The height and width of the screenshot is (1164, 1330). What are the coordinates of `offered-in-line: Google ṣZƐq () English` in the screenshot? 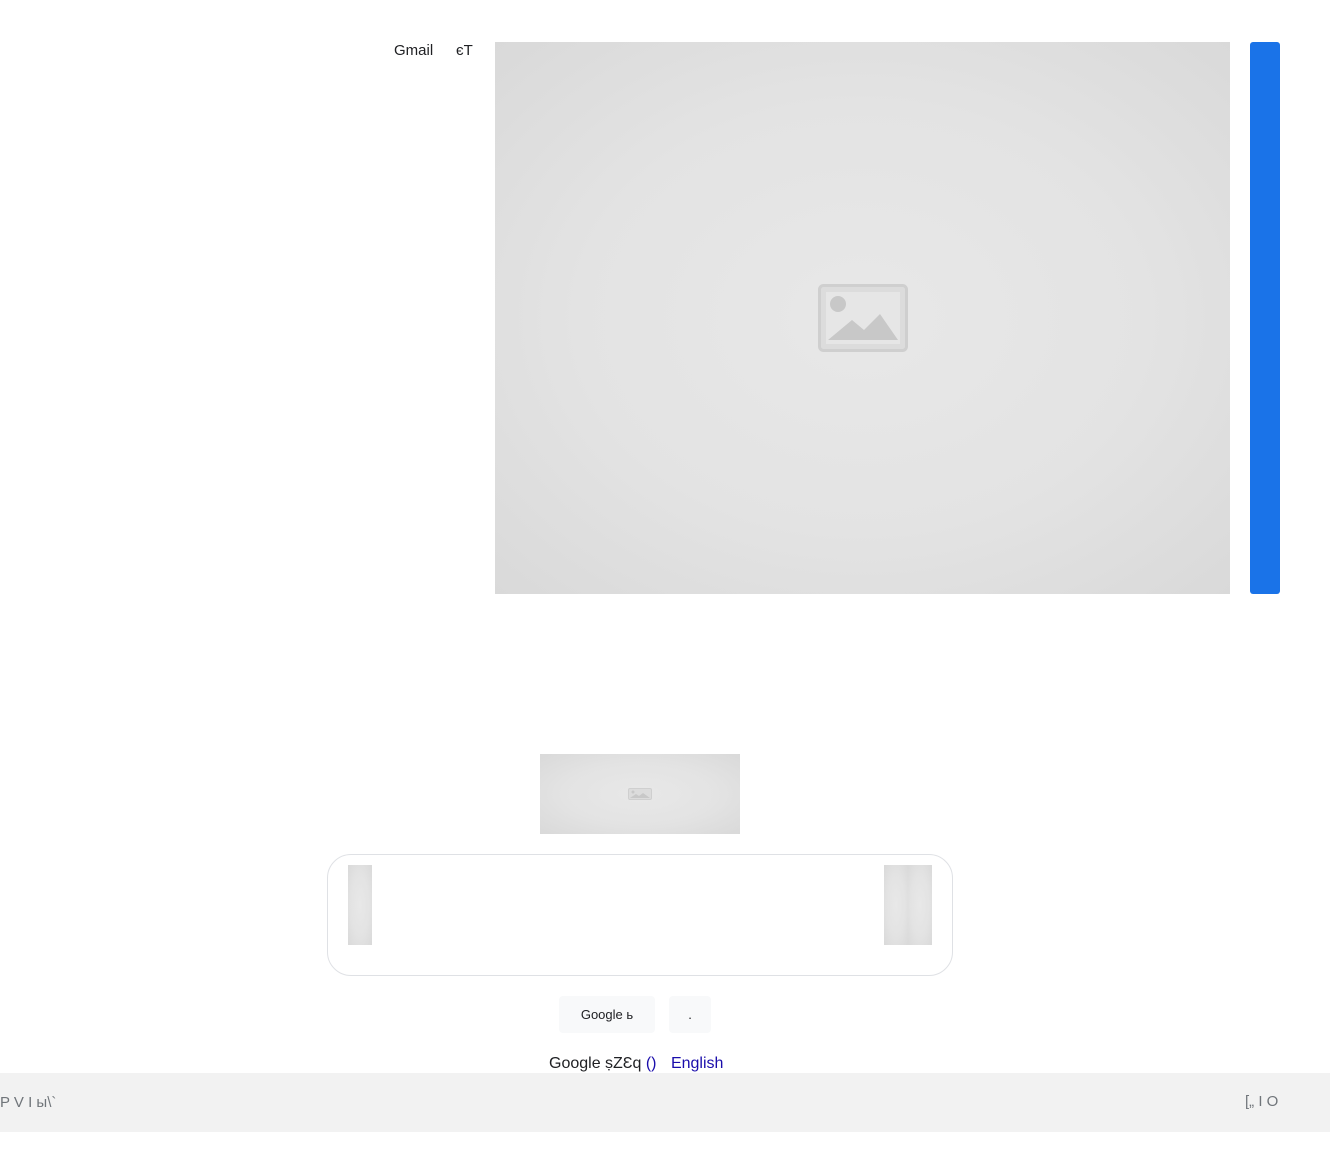 It's located at (636, 1064).